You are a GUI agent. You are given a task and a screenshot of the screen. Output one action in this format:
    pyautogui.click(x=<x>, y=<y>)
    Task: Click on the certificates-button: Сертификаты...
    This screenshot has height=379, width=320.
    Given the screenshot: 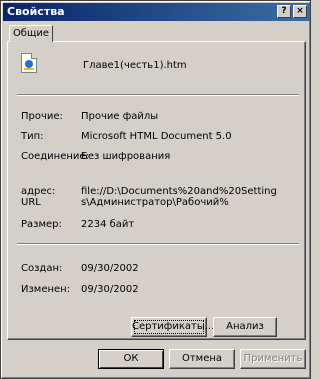 What is the action you would take?
    pyautogui.click(x=172, y=327)
    